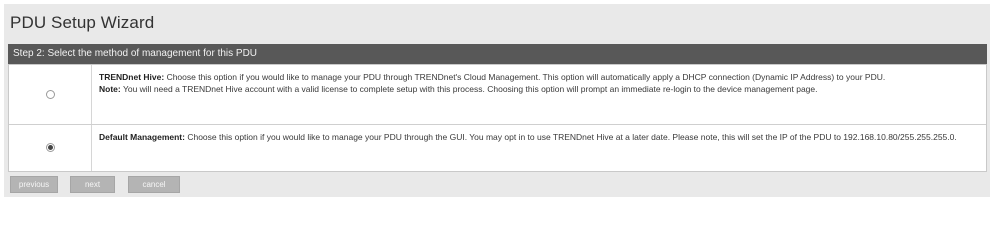 The height and width of the screenshot is (240, 995). What do you see at coordinates (154, 184) in the screenshot?
I see `cancel-button: cancel` at bounding box center [154, 184].